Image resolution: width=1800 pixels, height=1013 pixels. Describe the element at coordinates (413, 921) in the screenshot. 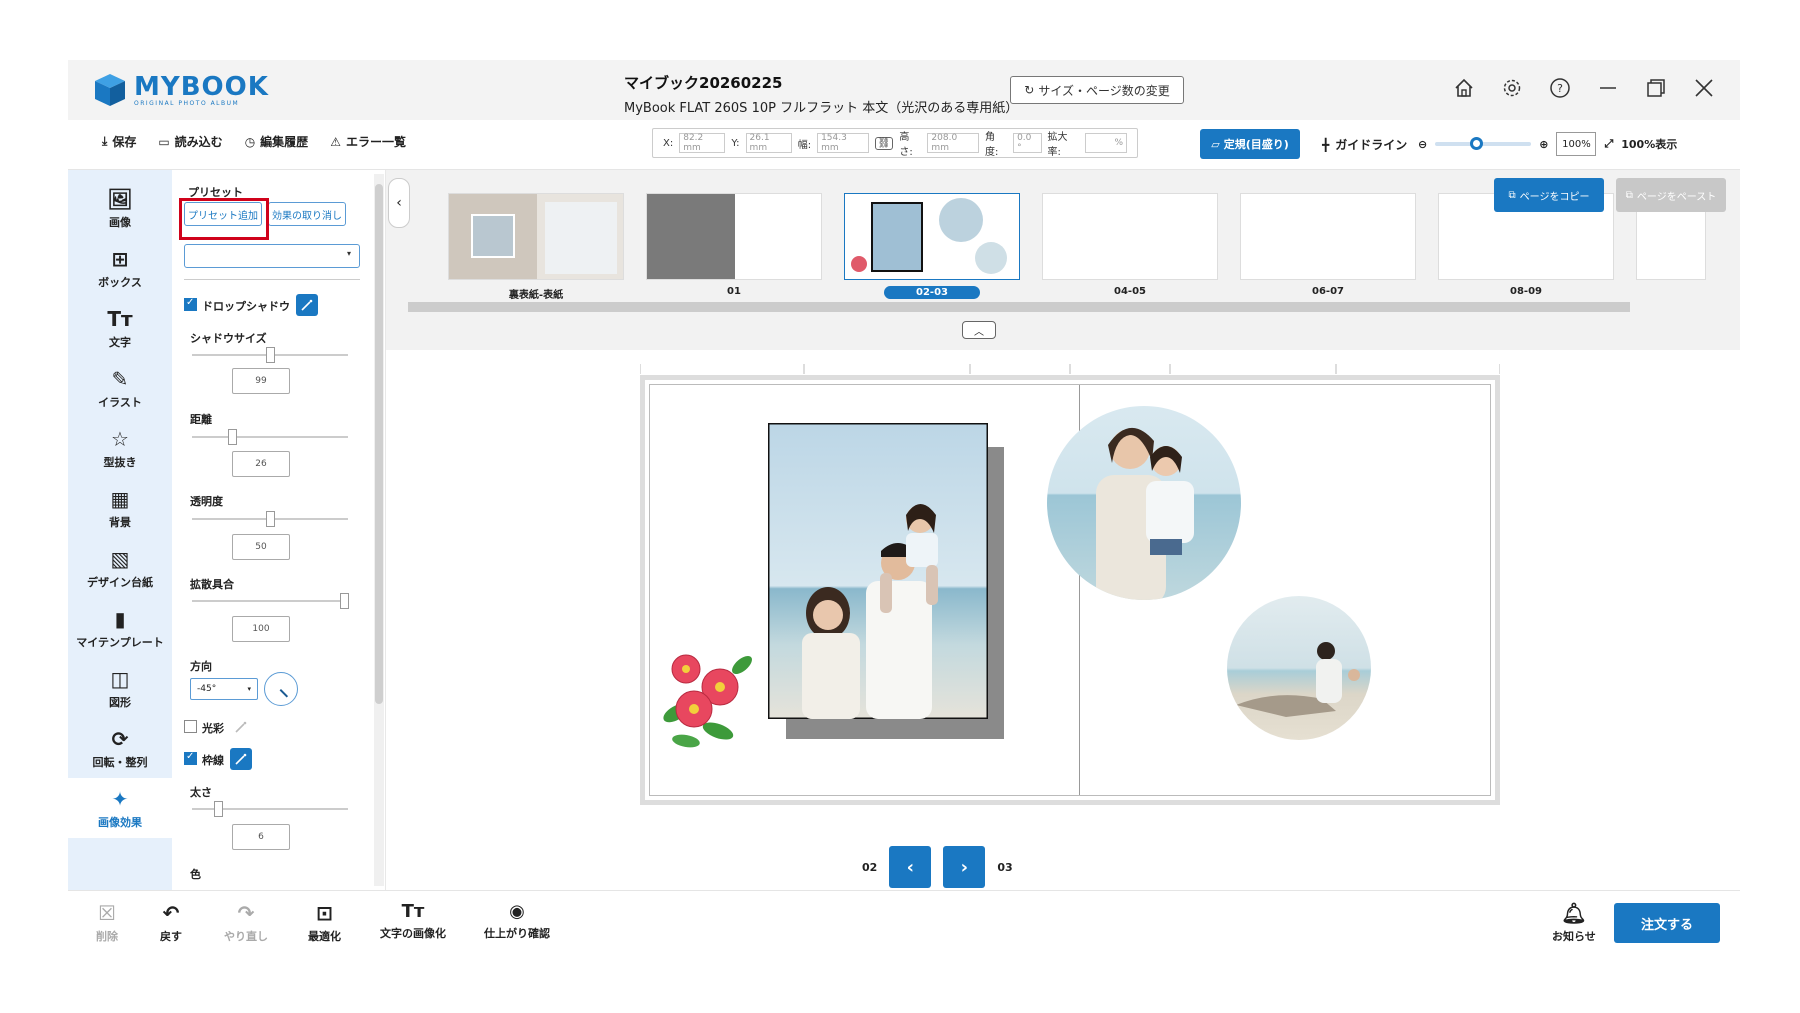

I see `text-to-image-button: Tт 文字の画像化` at that location.